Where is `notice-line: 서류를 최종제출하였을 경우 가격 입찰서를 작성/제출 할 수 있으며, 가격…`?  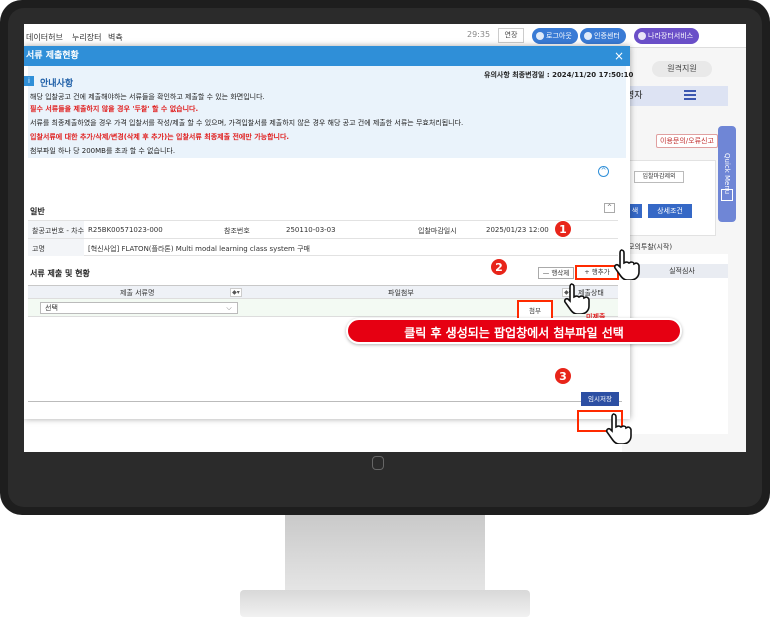
notice-line: 서류를 최종제출하였을 경우 가격 입찰서를 작성/제출 할 수 있으며, 가격… is located at coordinates (247, 123).